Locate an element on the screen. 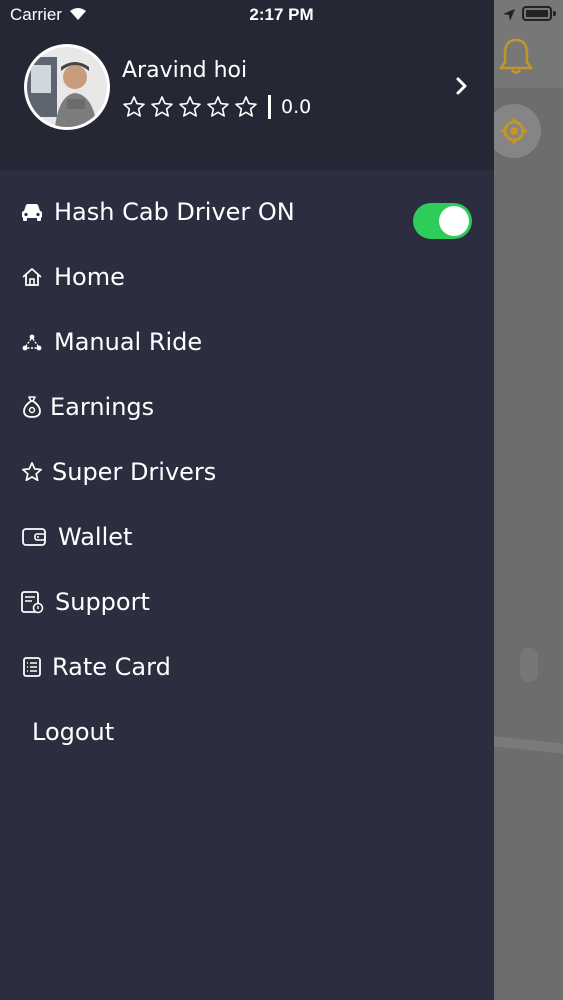 Image resolution: width=563 pixels, height=1000 pixels. locate-me-button is located at coordinates (514, 131).